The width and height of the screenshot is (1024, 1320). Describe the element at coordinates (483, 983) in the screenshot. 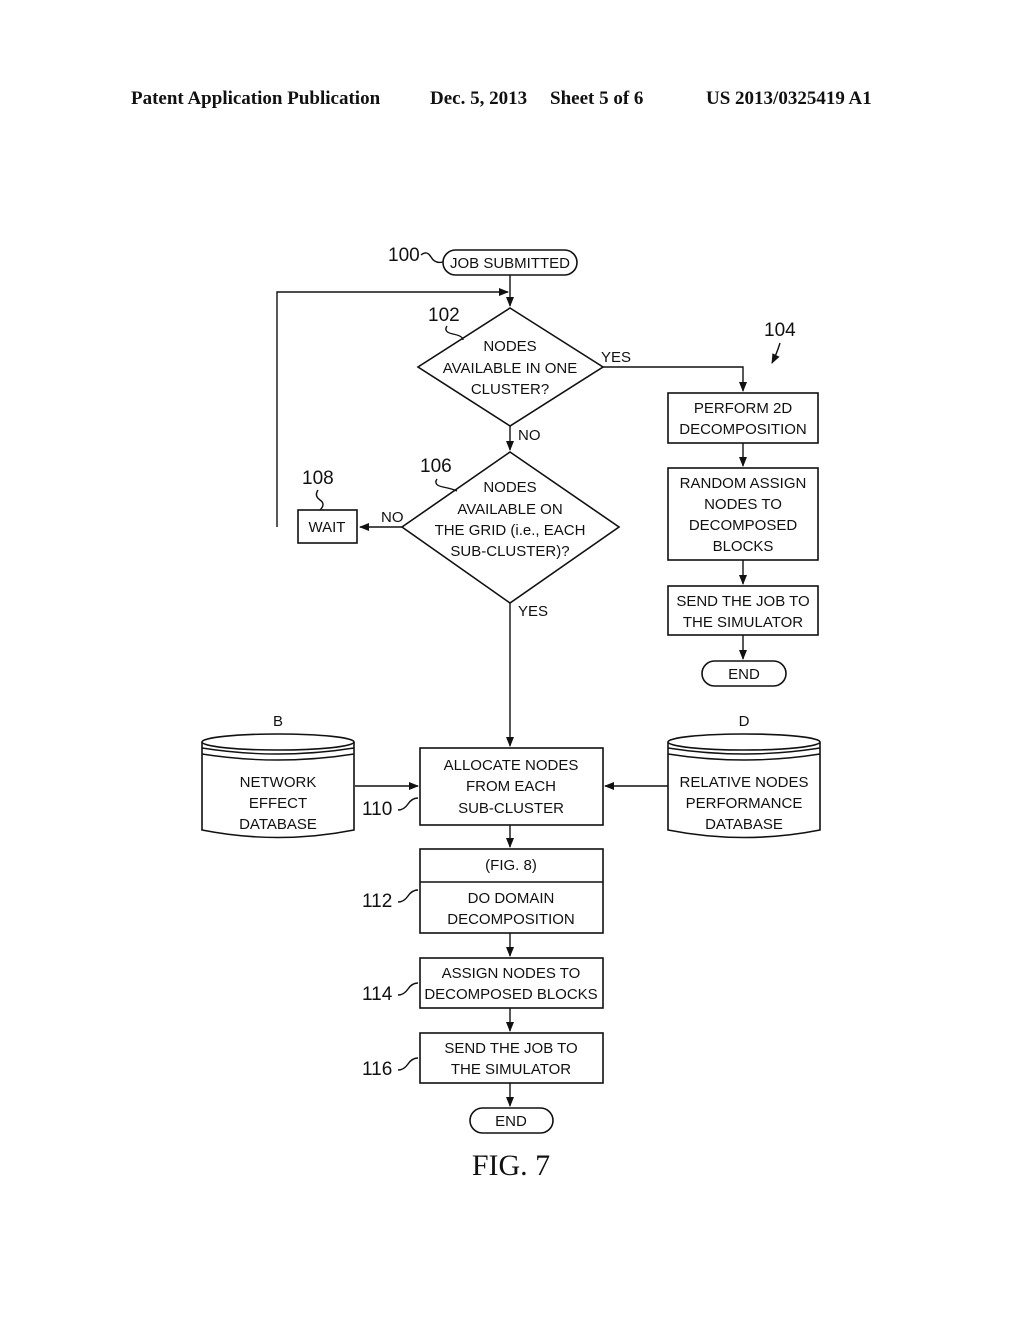

I see `node-assign-nodes: ASSIGN NODES TO DECOMPOSED BLOCKS 114` at that location.